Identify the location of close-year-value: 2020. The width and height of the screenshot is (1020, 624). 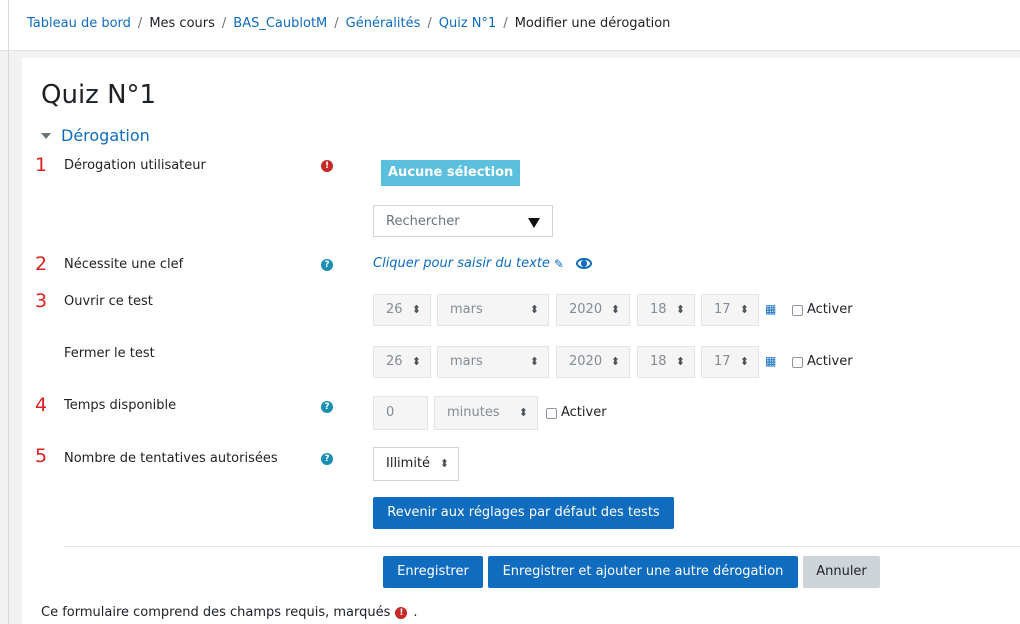
(586, 361).